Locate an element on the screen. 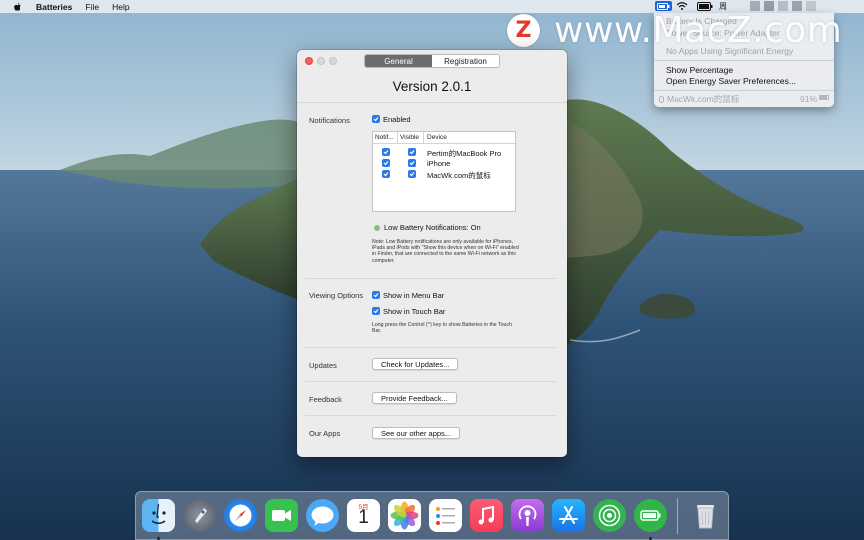 Image resolution: width=864 pixels, height=540 pixels. reminders-icon is located at coordinates (445, 515).